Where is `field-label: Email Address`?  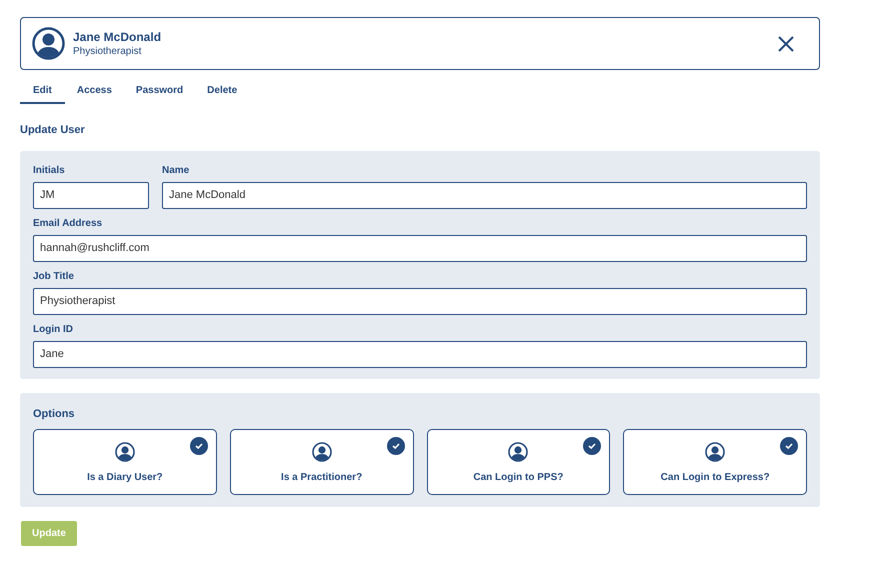 field-label: Email Address is located at coordinates (68, 224).